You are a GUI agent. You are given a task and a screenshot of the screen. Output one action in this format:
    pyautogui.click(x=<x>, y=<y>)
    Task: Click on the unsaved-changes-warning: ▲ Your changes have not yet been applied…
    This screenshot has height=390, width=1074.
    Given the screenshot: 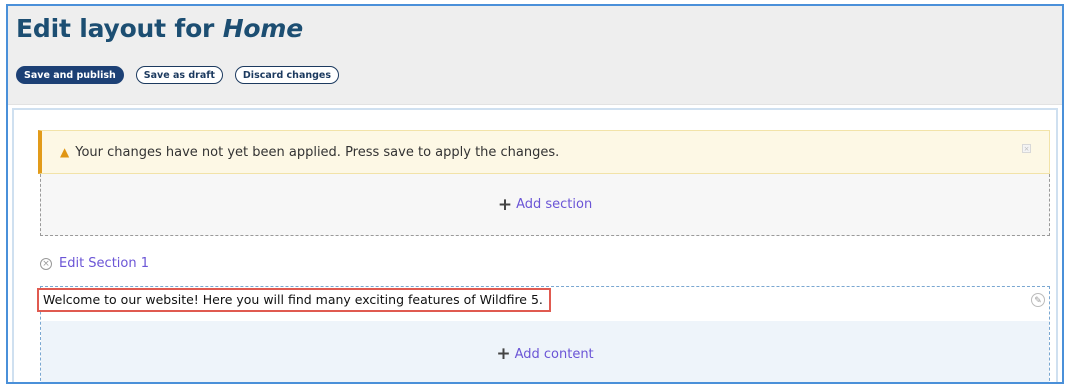 What is the action you would take?
    pyautogui.click(x=544, y=152)
    